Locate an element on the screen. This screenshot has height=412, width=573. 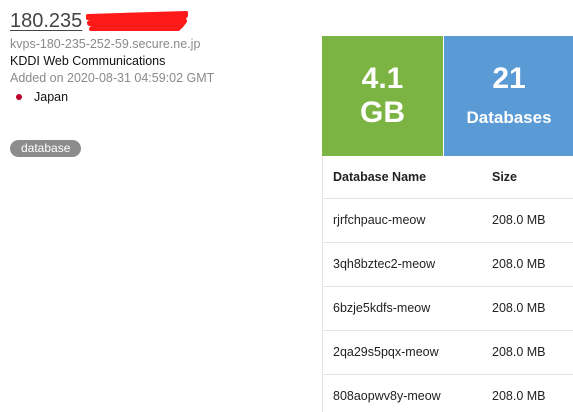
database-name: 2qa29s5pqx-meow is located at coordinates (386, 352).